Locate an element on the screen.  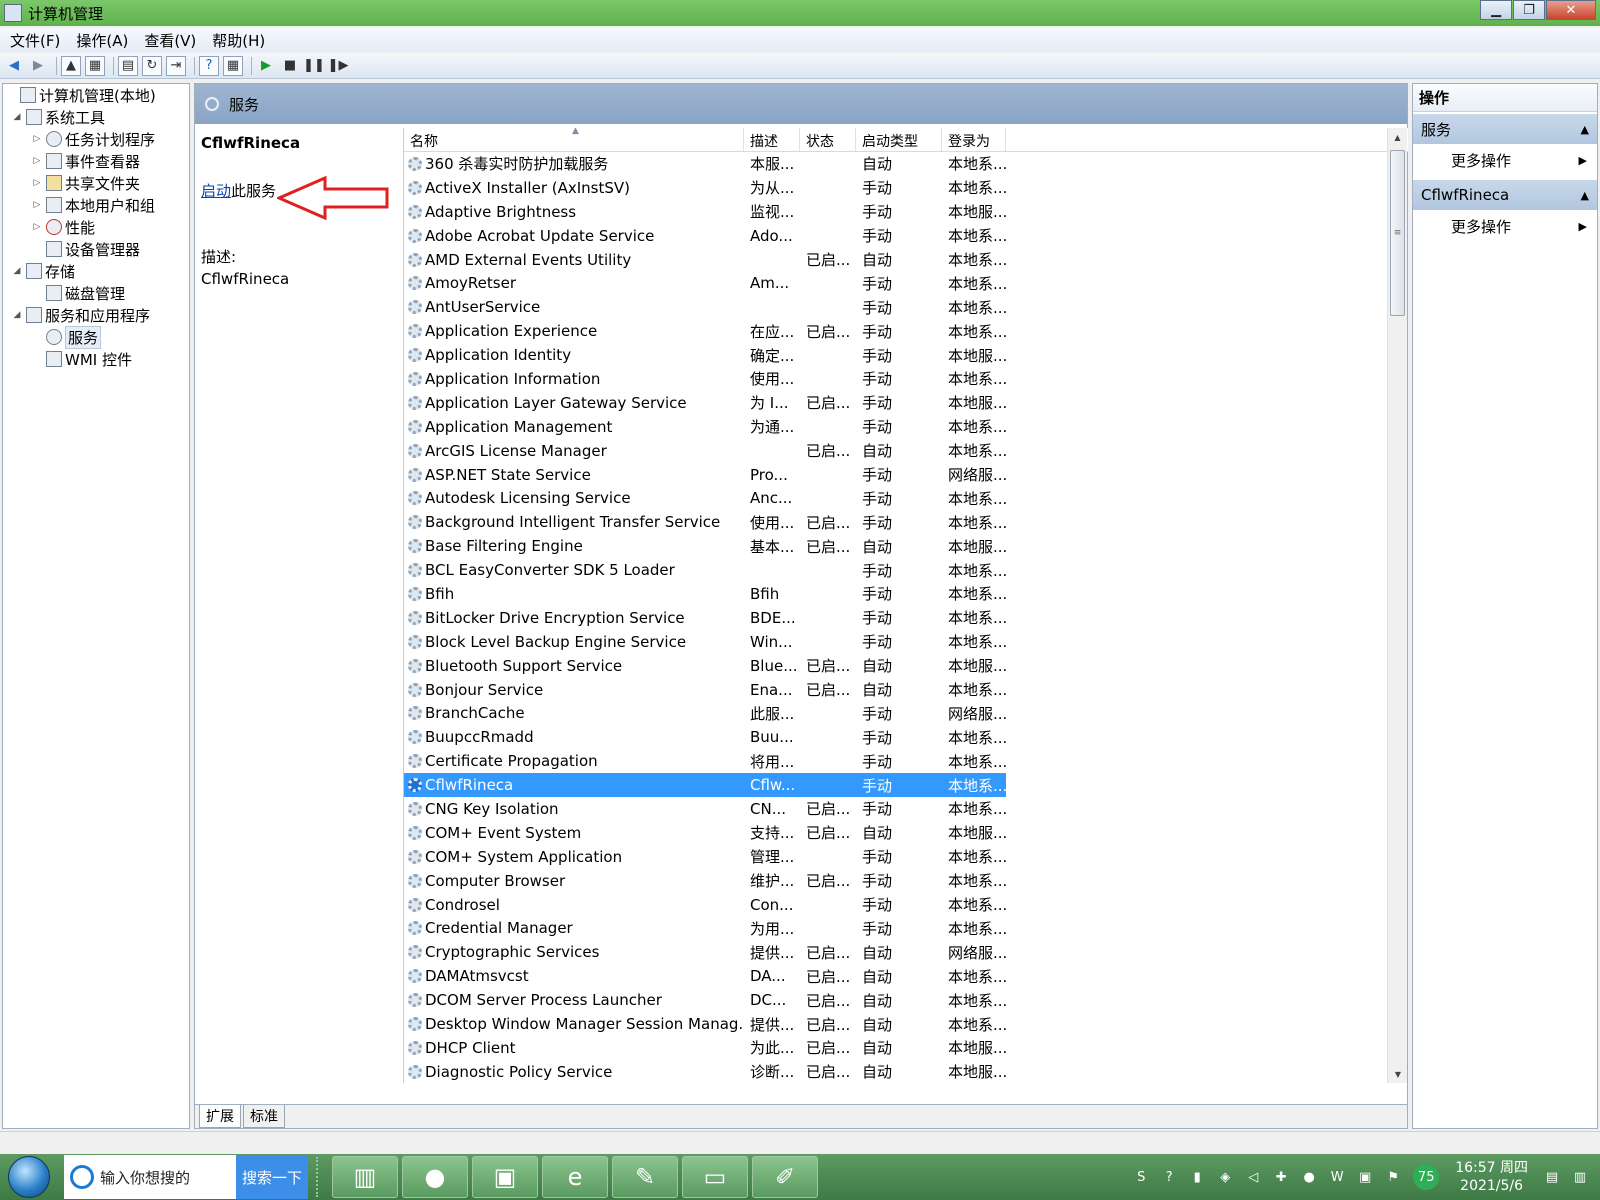
vertical-scrollbar: ▲ ≡ ▼ is located at coordinates (1397, 605).